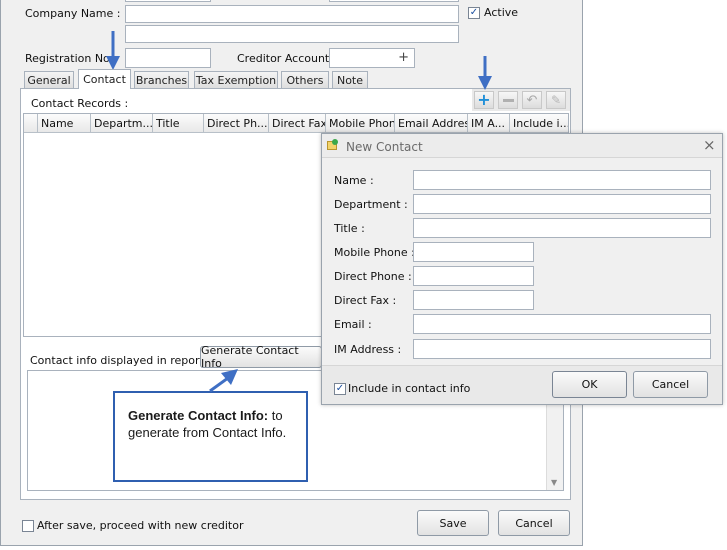  I want to click on dialog-department-field, so click(562, 204).